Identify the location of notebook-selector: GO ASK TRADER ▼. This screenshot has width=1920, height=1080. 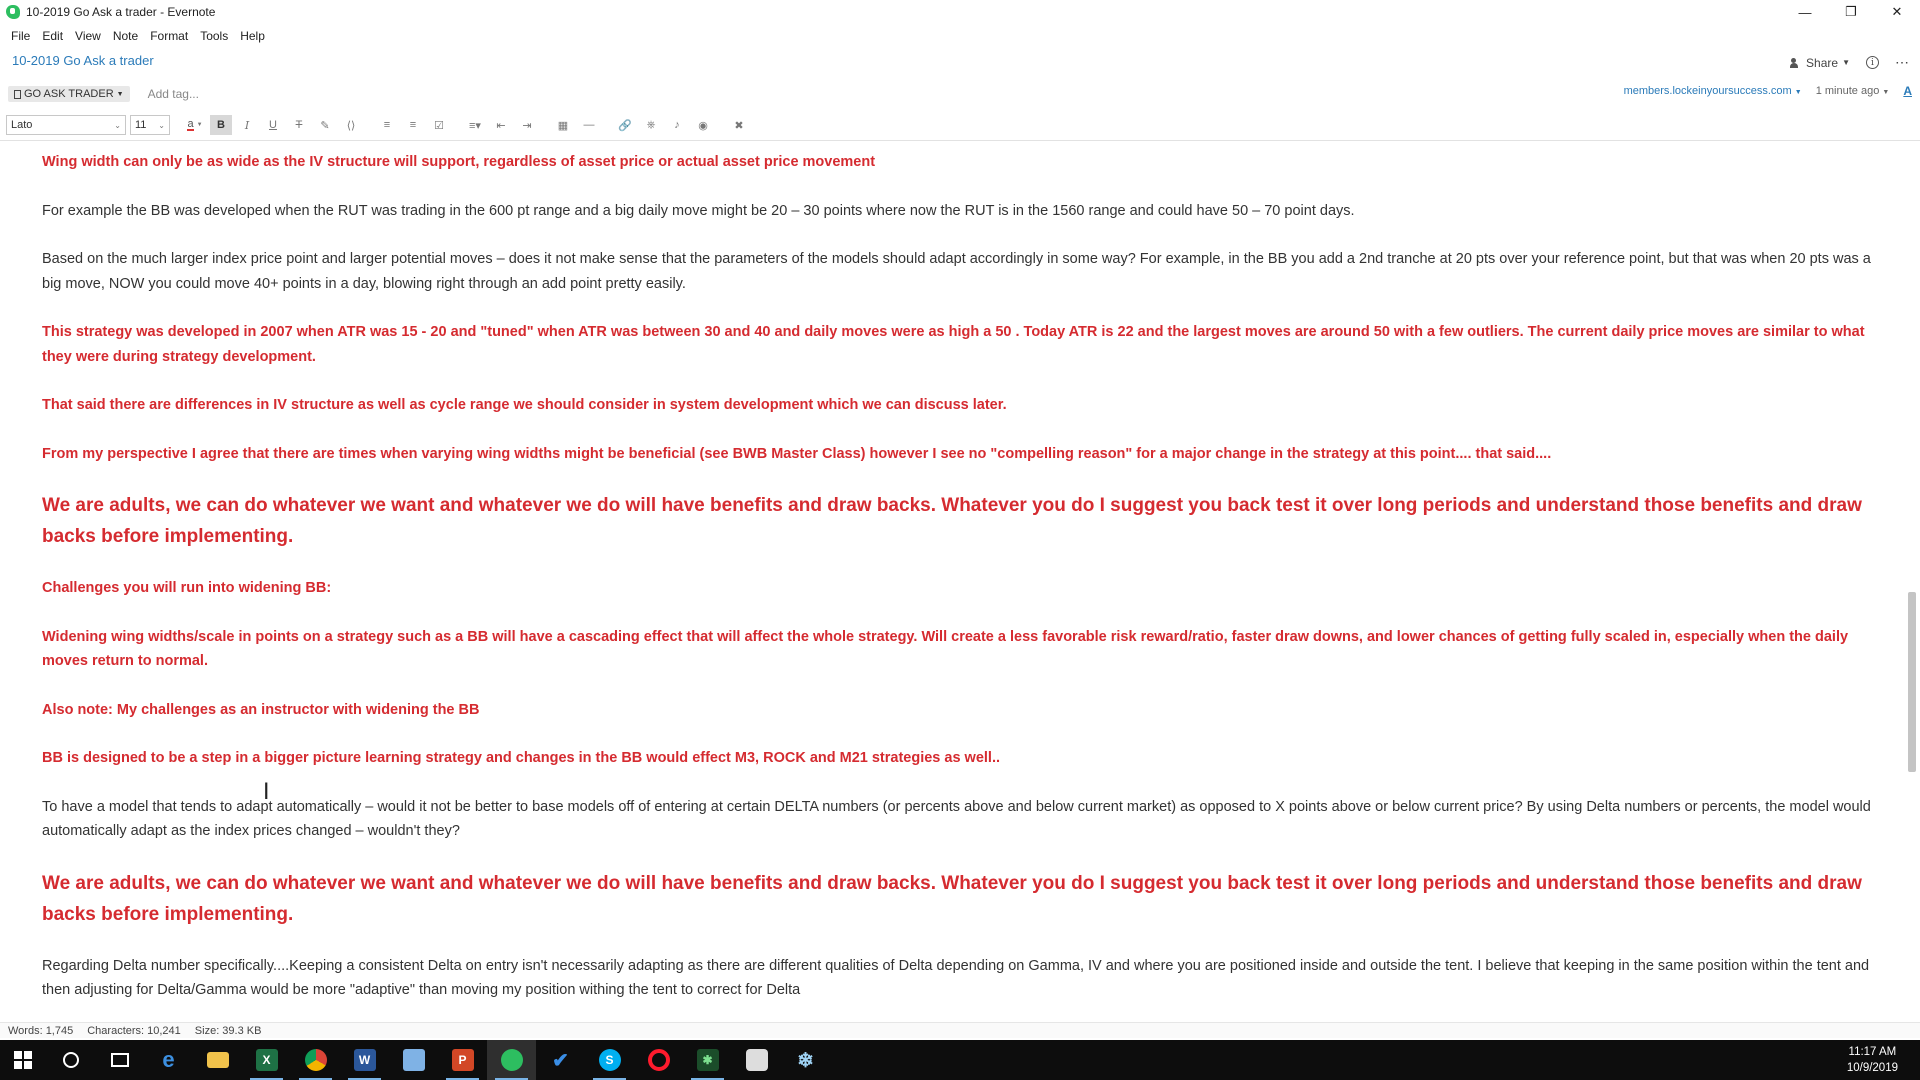
(69, 94).